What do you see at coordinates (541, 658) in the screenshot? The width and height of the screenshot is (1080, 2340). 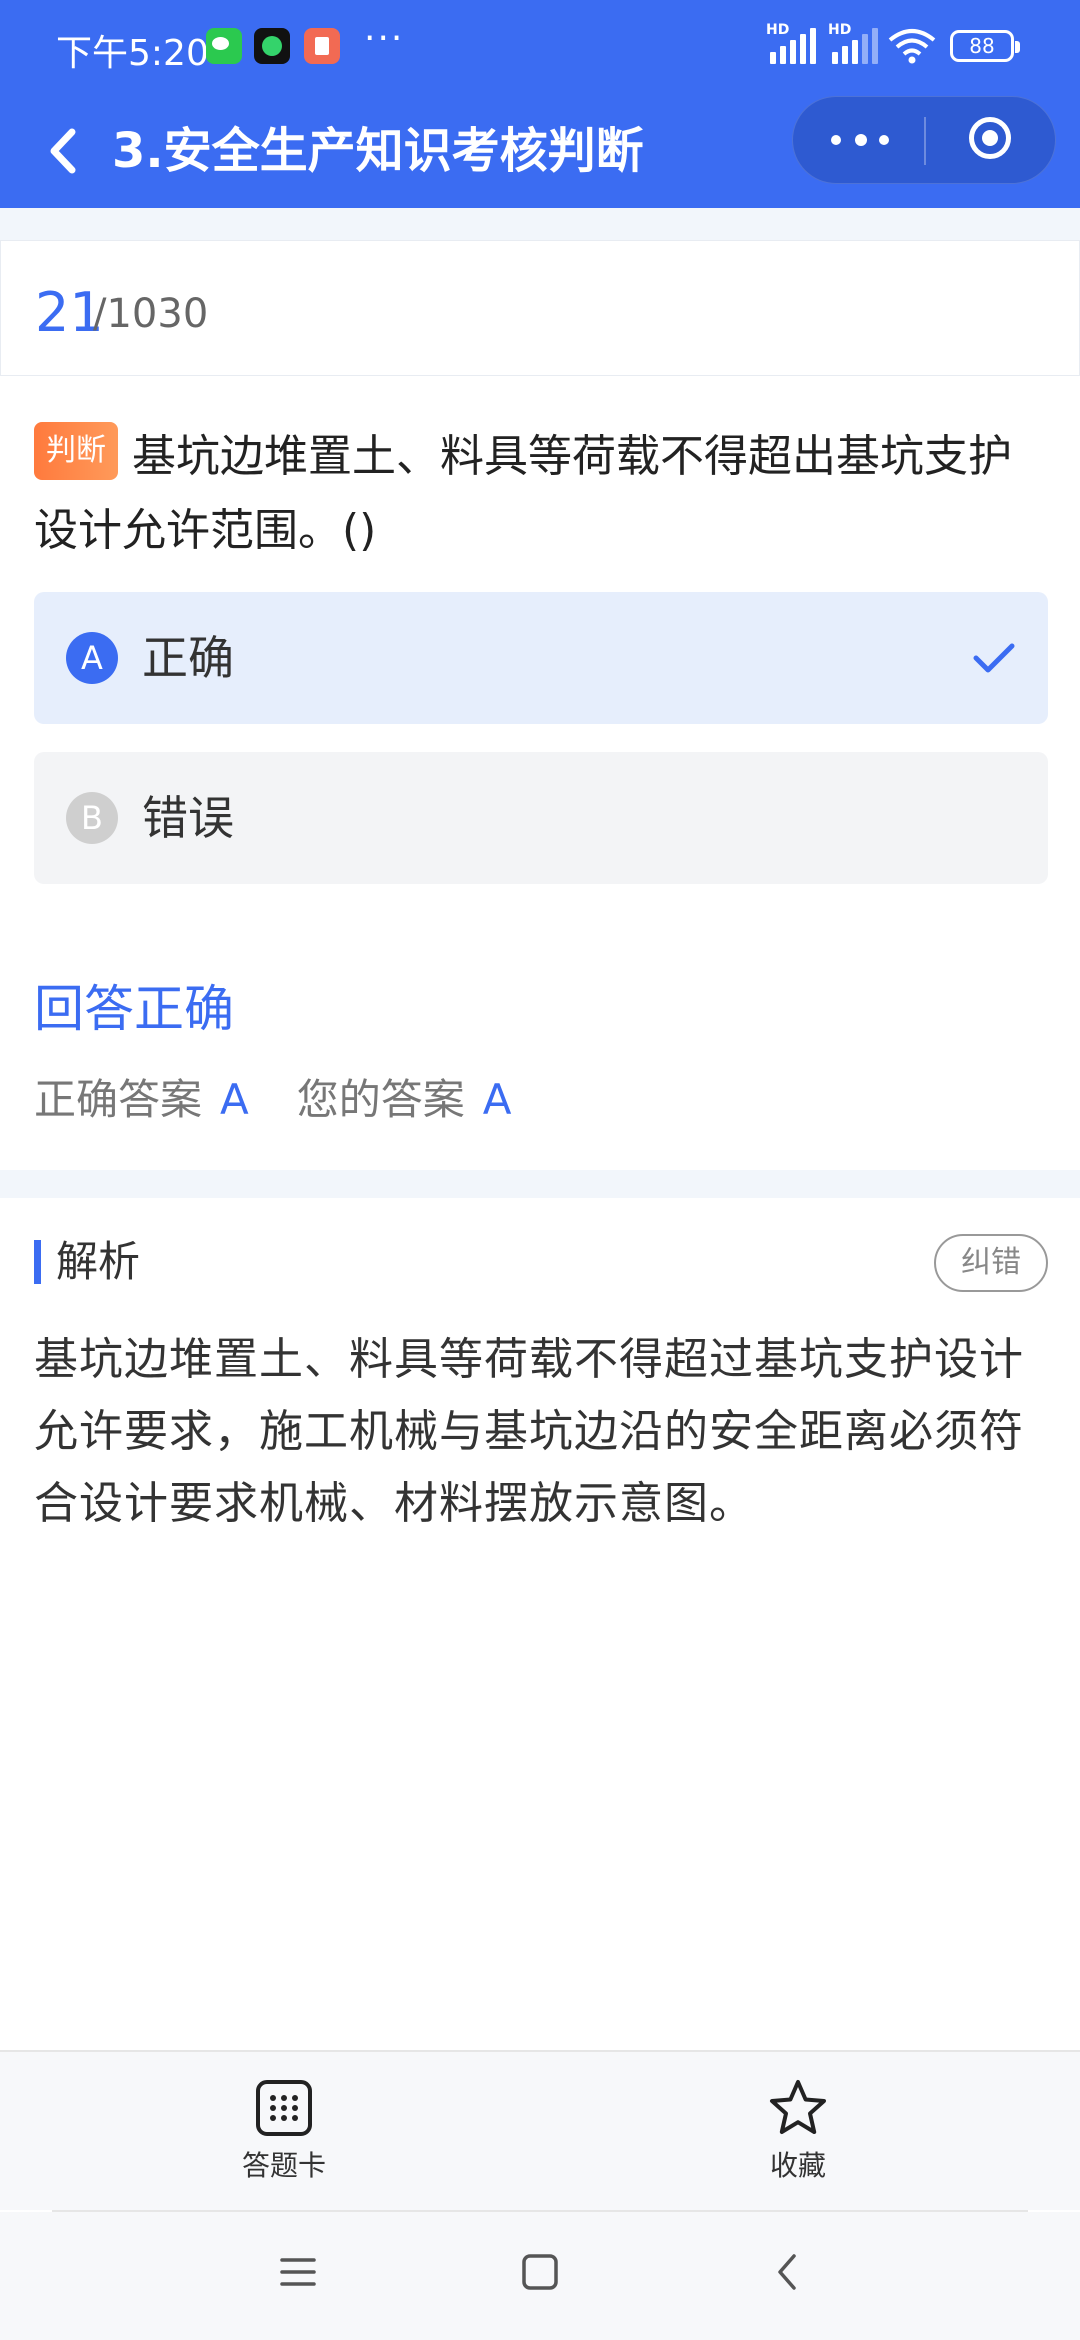 I see `option-a: A 正确` at bounding box center [541, 658].